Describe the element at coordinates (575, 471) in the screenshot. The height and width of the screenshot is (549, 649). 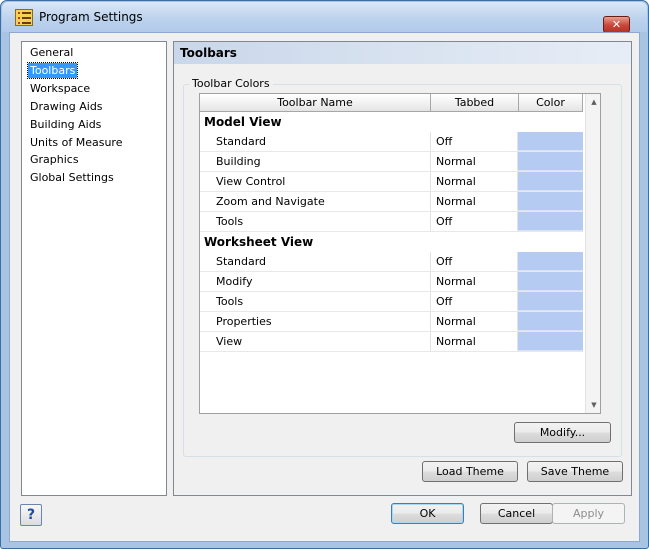
I see `save-theme-button: Save Theme` at that location.